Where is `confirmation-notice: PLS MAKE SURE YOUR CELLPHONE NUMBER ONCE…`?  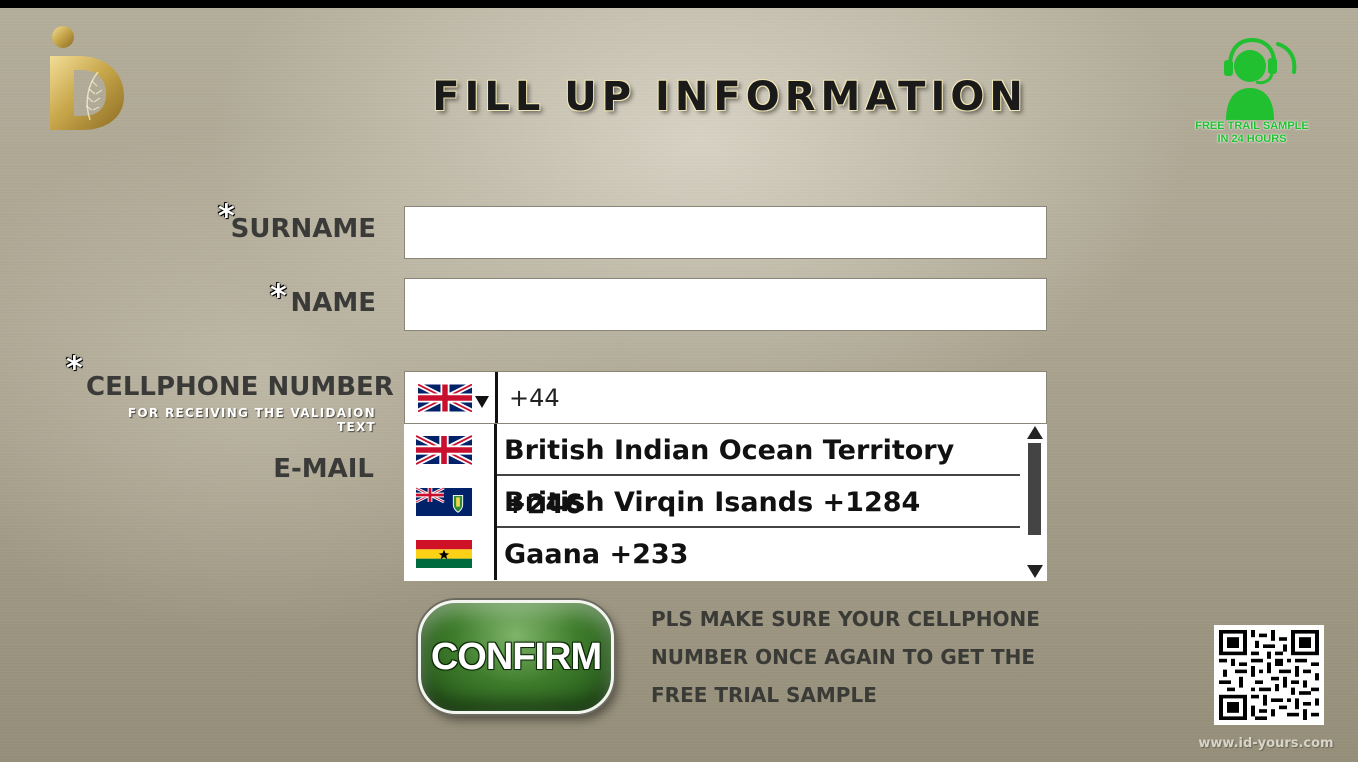 confirmation-notice: PLS MAKE SURE YOUR CELLPHONE NUMBER ONCE… is located at coordinates (861, 657).